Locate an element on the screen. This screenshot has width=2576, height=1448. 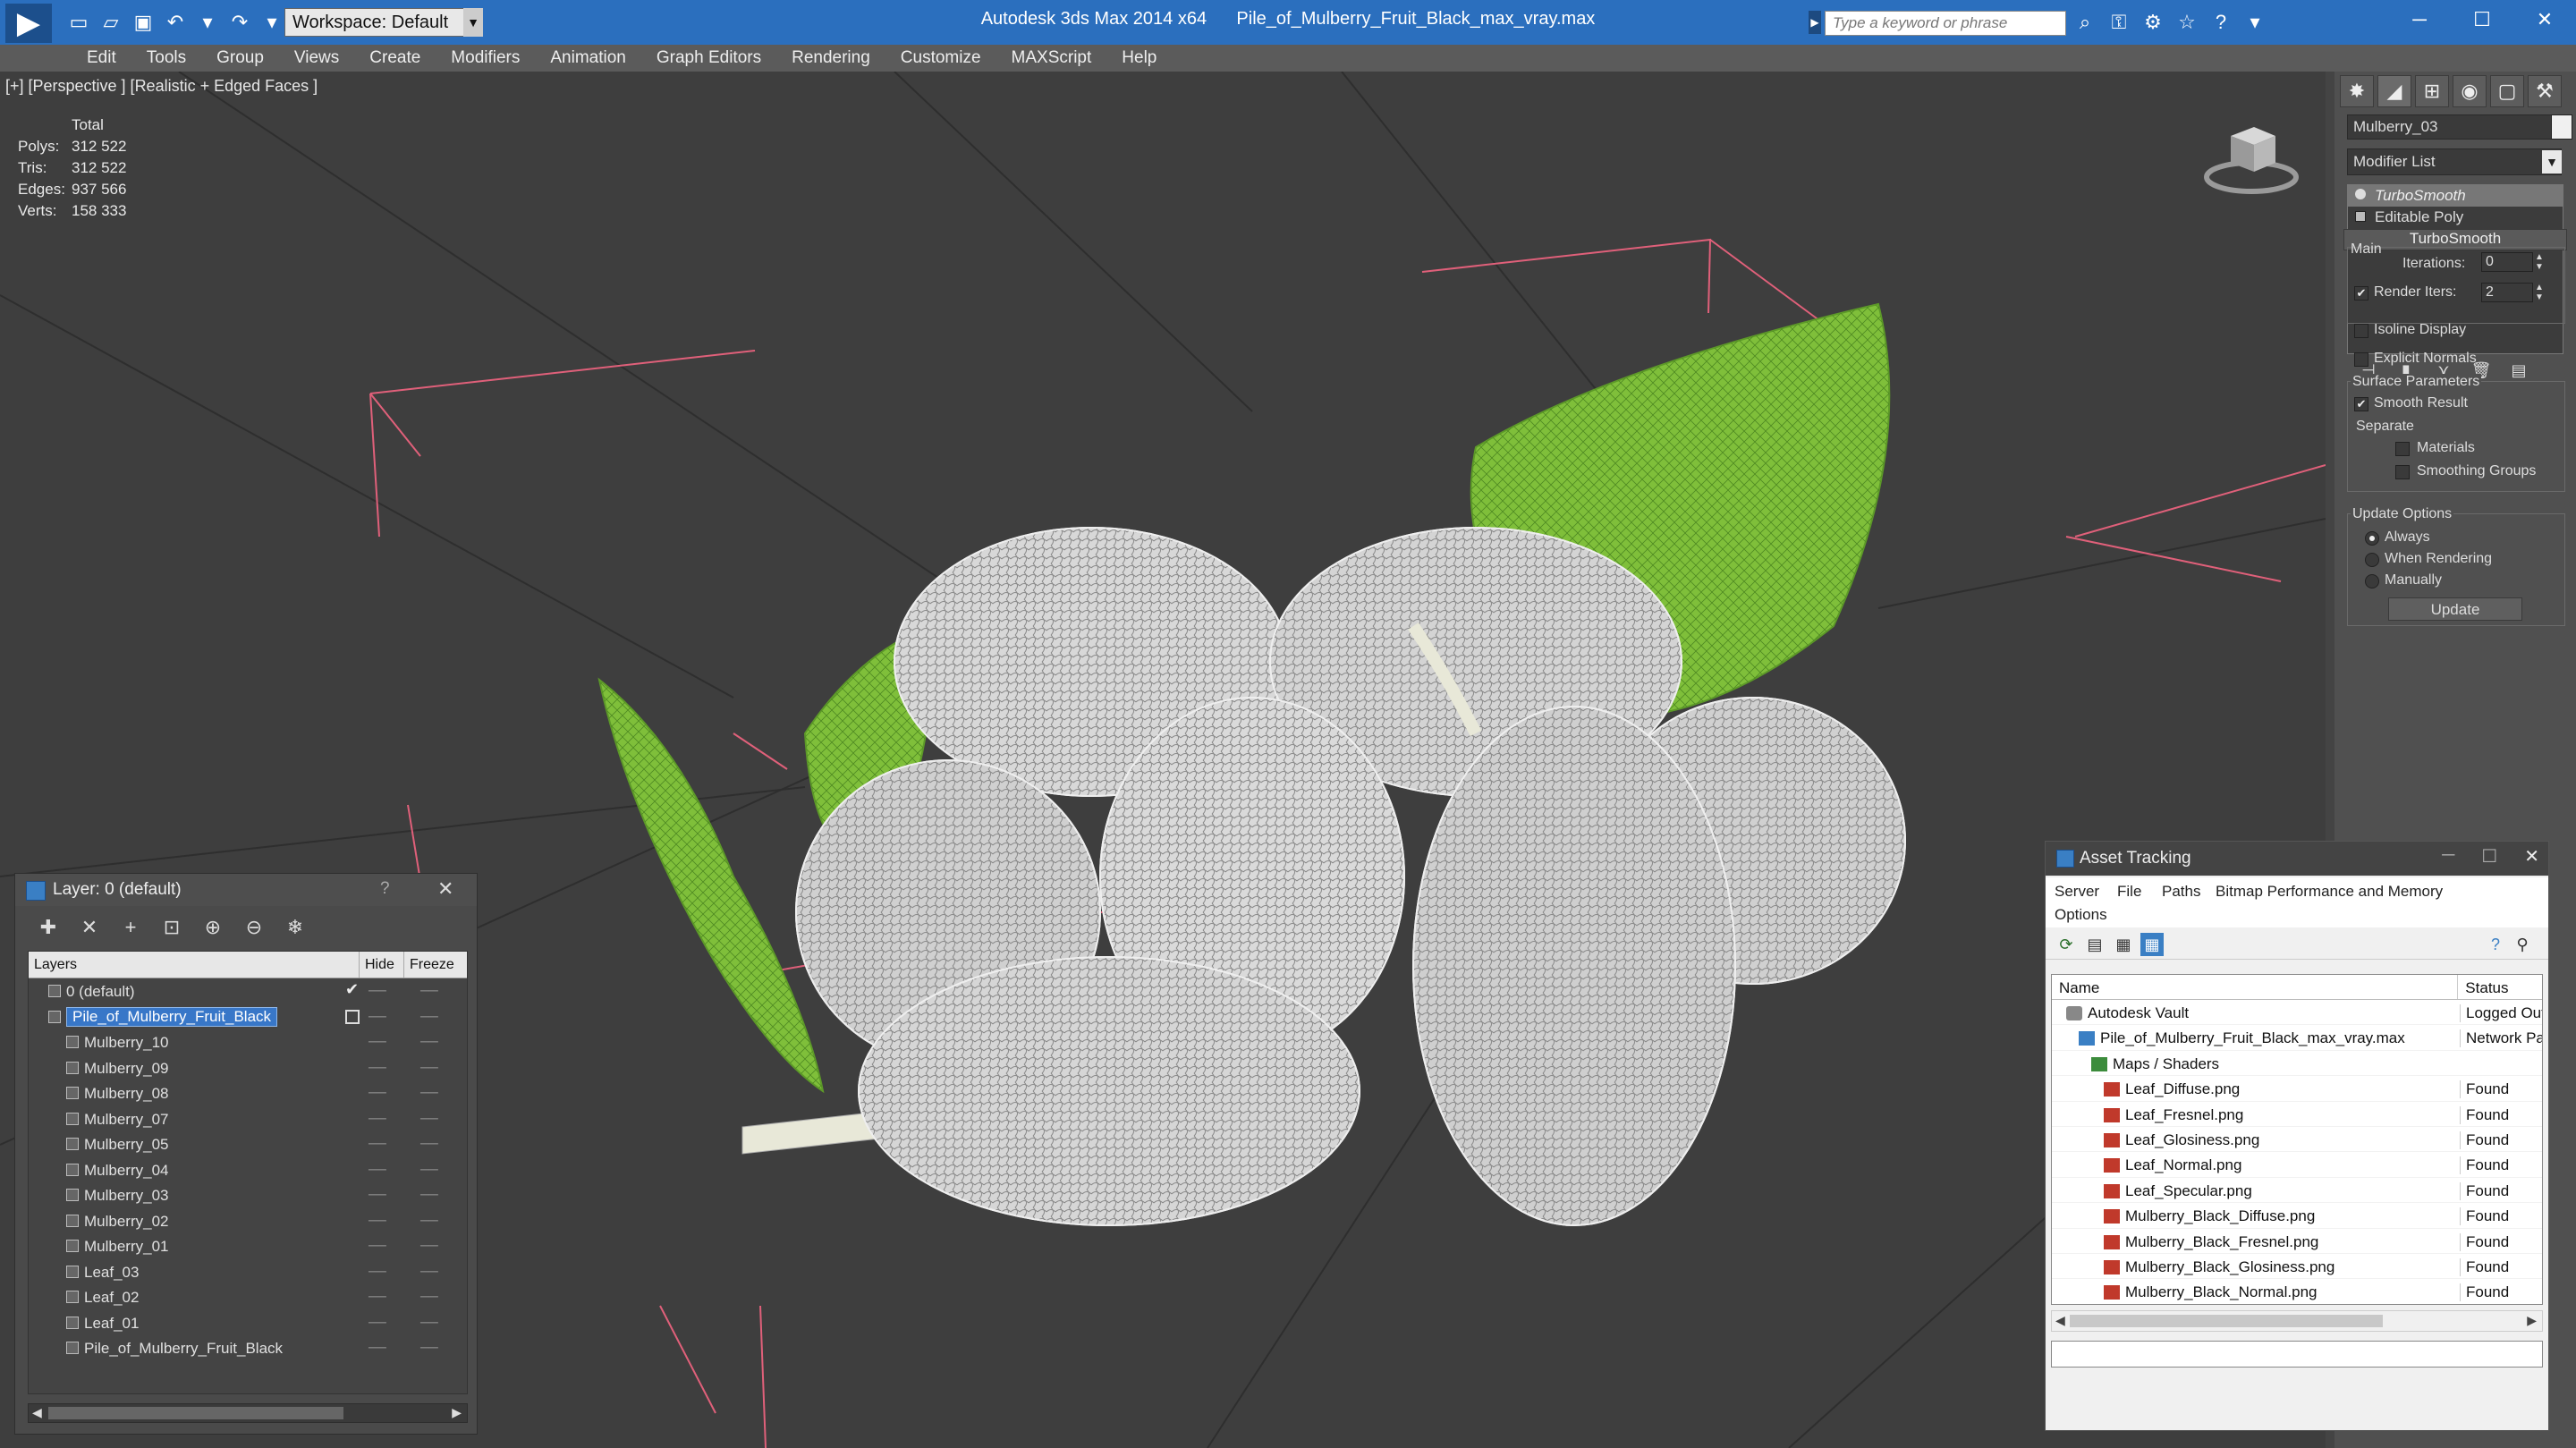
motion-tab-icon: ◉ is located at coordinates (2470, 91).